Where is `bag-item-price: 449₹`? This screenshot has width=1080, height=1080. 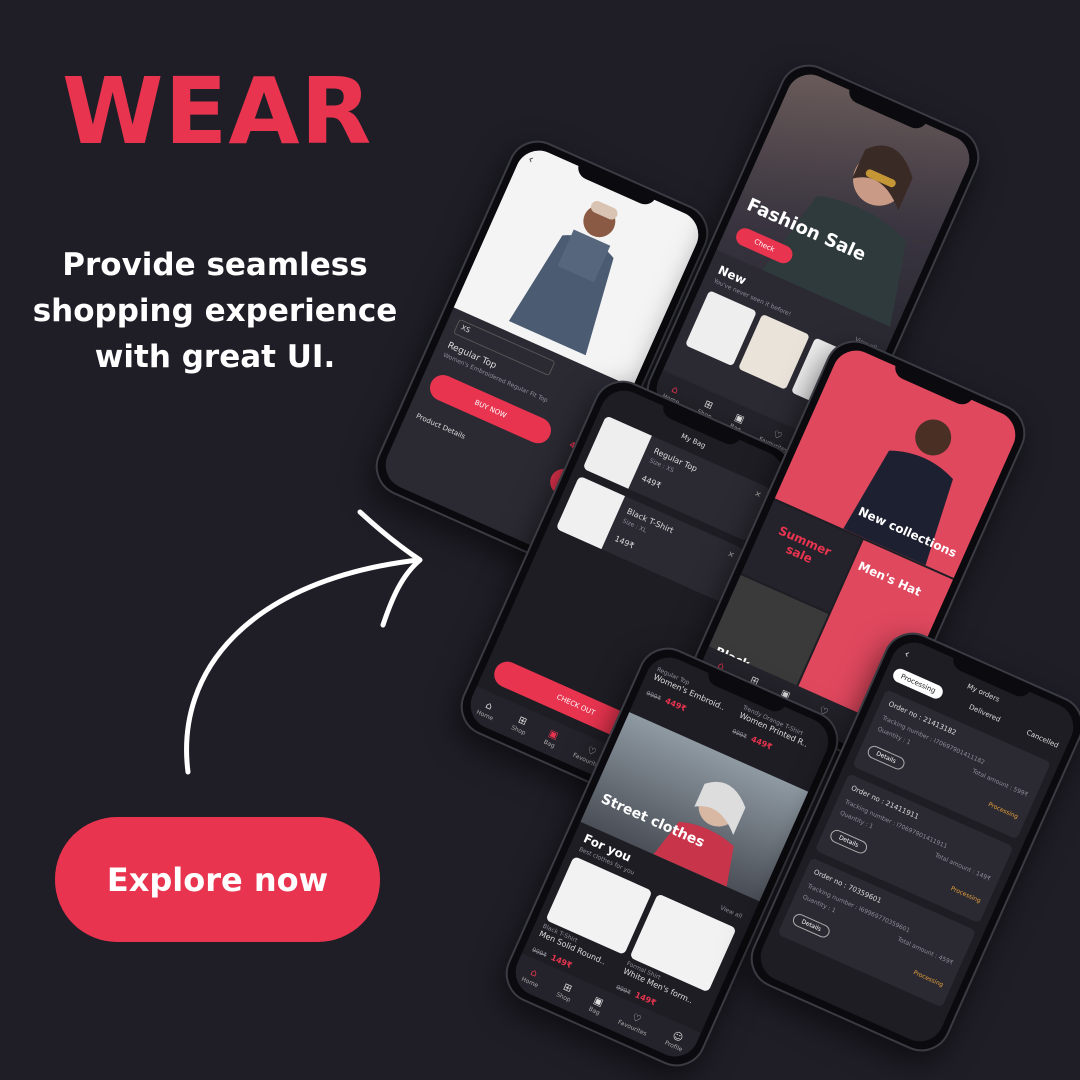
bag-item-price: 449₹ is located at coordinates (651, 482).